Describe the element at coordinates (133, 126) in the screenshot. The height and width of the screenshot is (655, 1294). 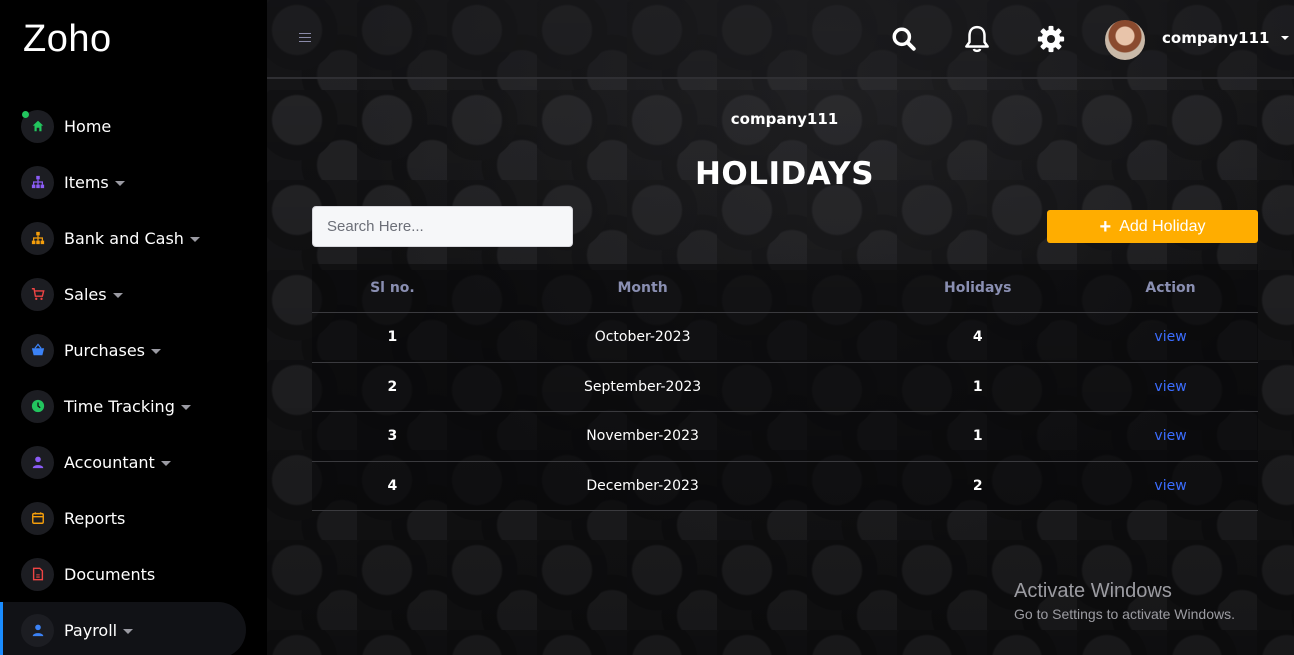
I see `sidebar-item-home: Home` at that location.